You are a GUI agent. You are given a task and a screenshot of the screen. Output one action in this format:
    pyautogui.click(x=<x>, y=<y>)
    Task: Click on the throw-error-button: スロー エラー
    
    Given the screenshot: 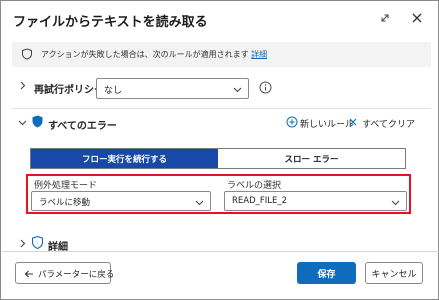 What is the action you would take?
    pyautogui.click(x=311, y=158)
    